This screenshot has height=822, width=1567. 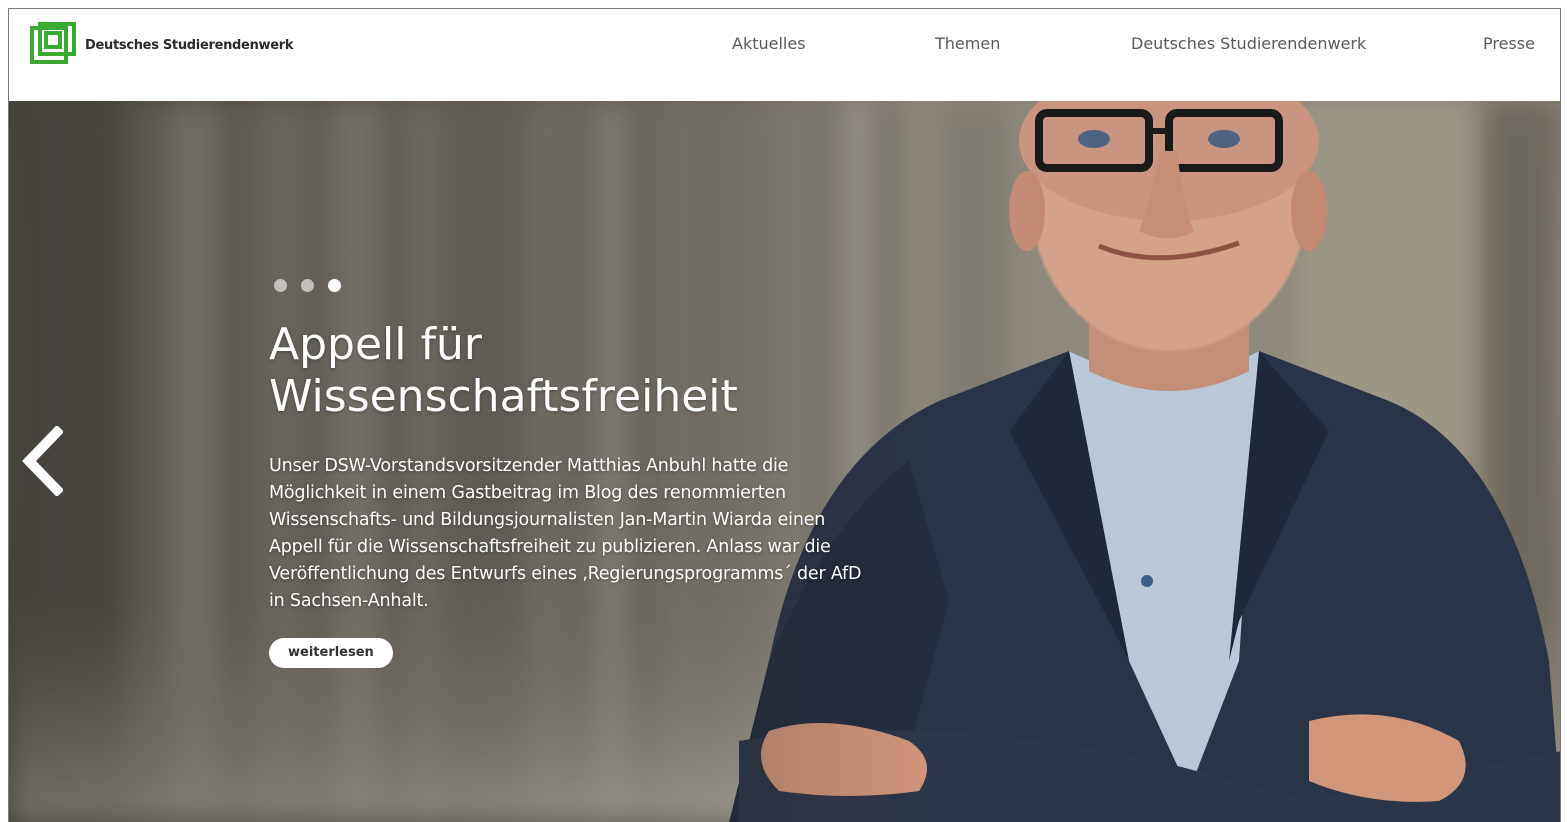 What do you see at coordinates (41, 461) in the screenshot?
I see `chevron-left-icon` at bounding box center [41, 461].